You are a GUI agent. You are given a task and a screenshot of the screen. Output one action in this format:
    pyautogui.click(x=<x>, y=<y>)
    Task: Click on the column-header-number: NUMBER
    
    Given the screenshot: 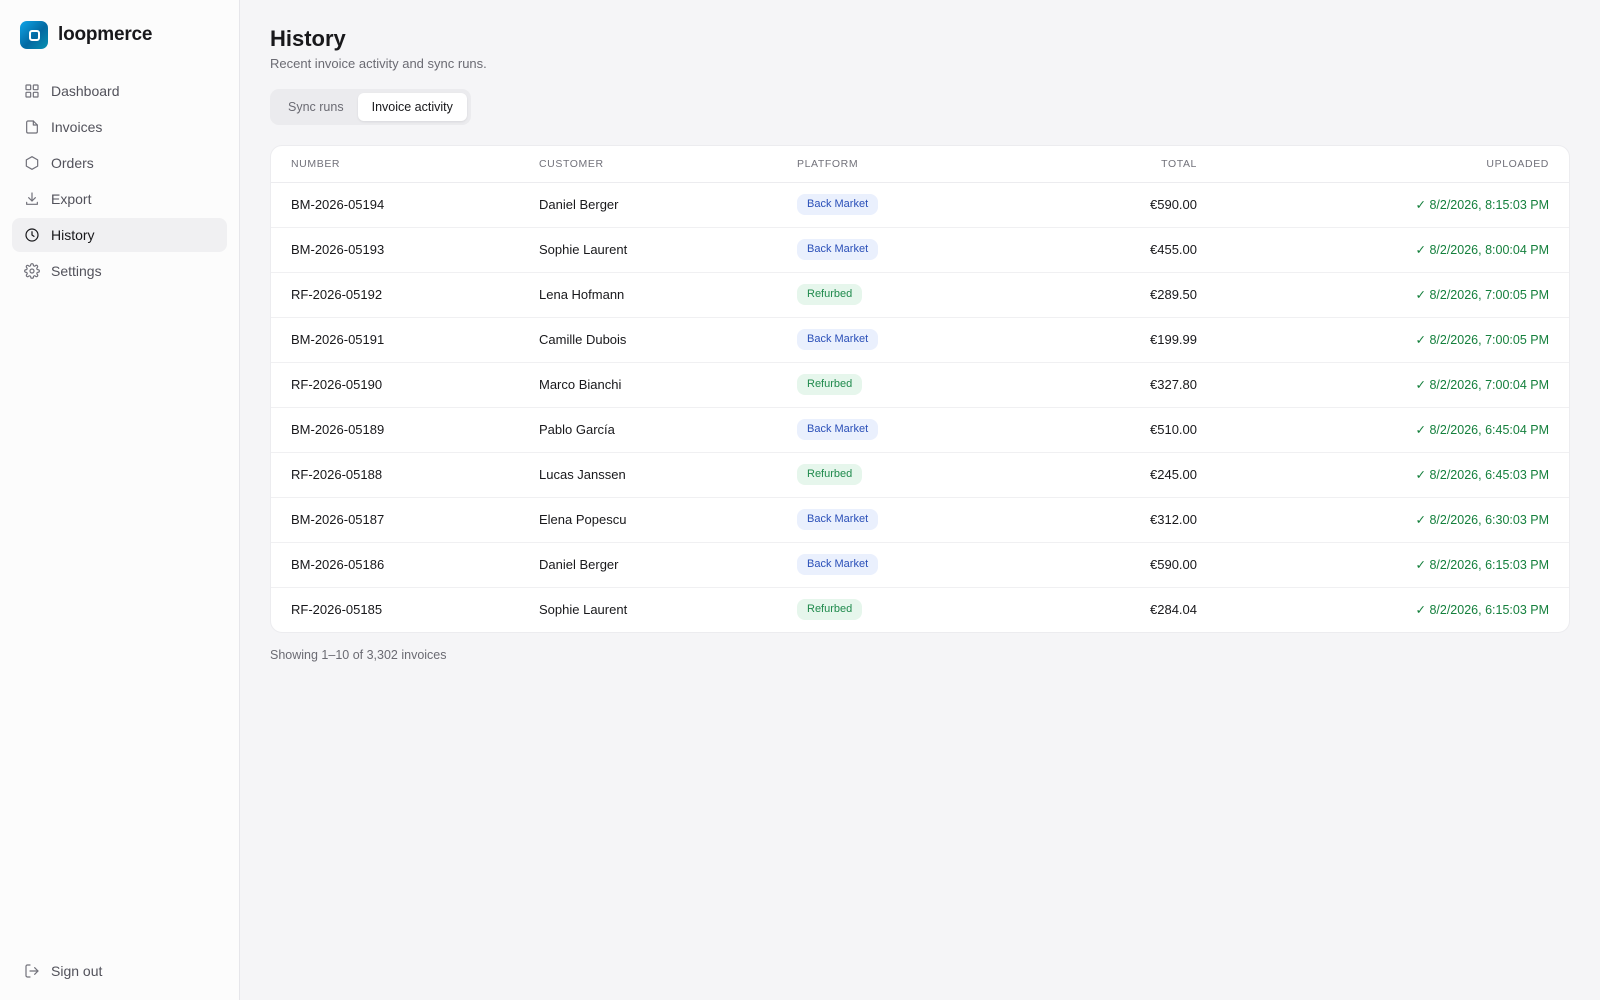 What is the action you would take?
    pyautogui.click(x=405, y=164)
    